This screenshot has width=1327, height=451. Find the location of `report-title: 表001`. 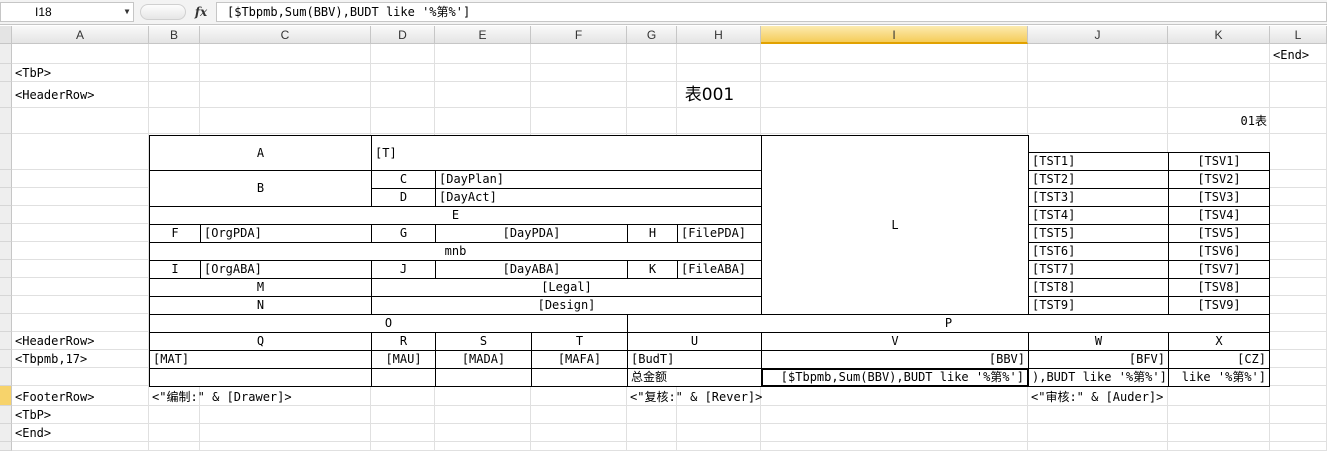

report-title: 表001 is located at coordinates (709, 95).